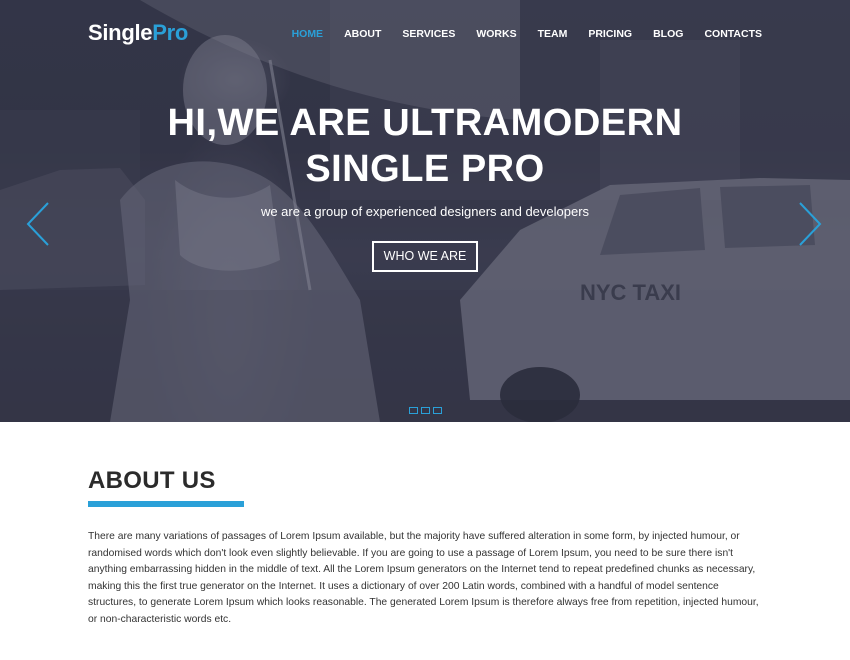  What do you see at coordinates (610, 34) in the screenshot?
I see `nav-item-pricing: PRICING` at bounding box center [610, 34].